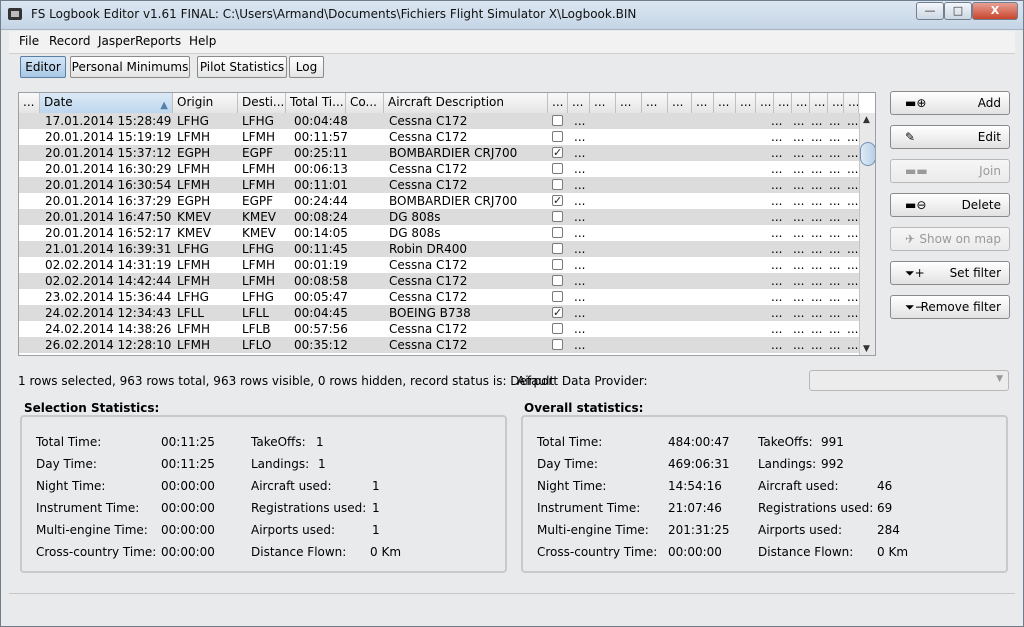  I want to click on menu-jasperreports: JasperReports, so click(139, 41).